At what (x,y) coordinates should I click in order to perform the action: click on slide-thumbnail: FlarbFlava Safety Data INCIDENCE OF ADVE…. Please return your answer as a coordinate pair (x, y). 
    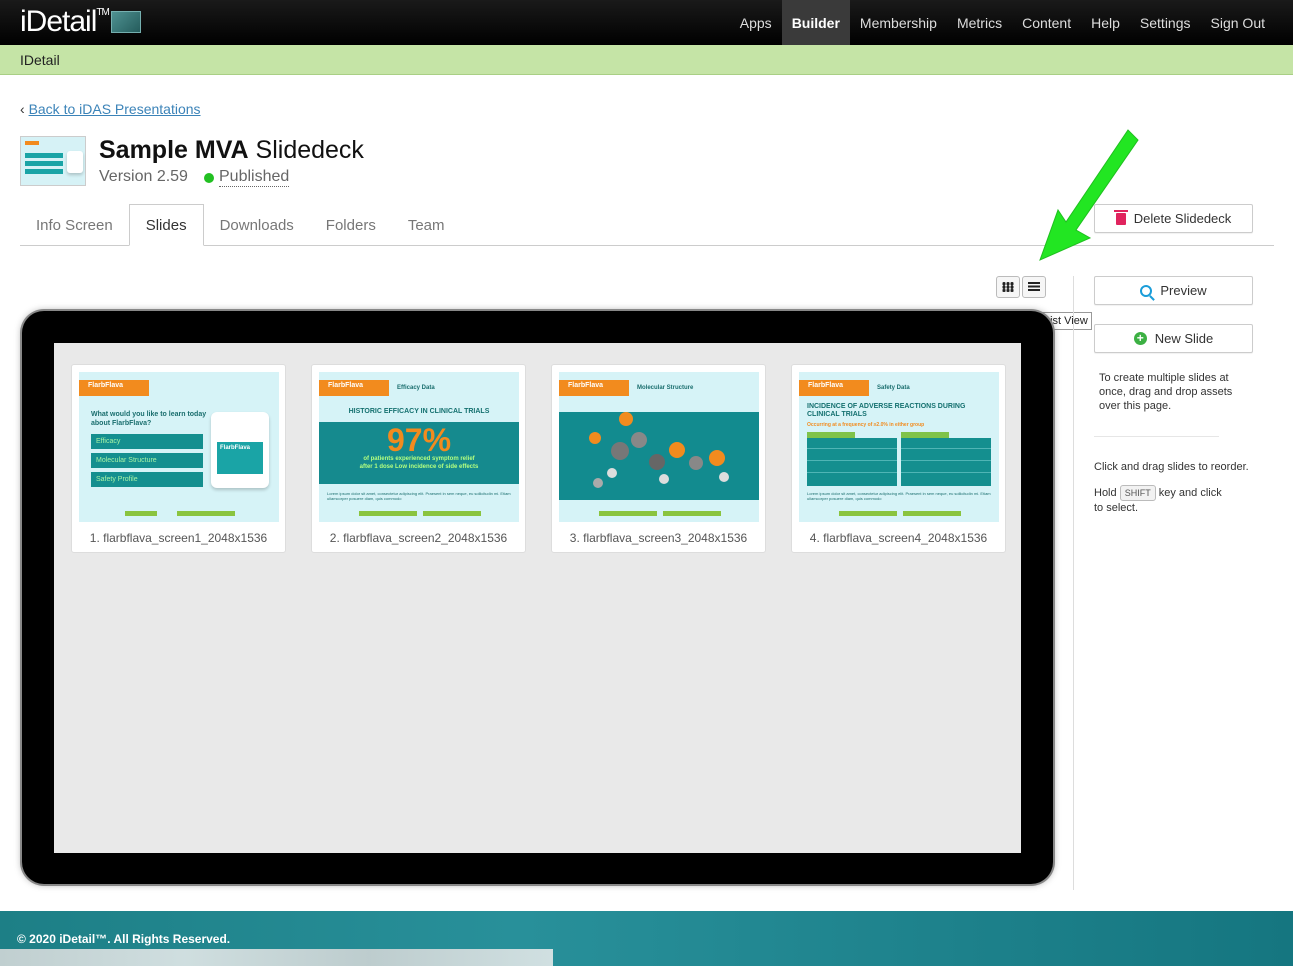
    Looking at the image, I should click on (899, 447).